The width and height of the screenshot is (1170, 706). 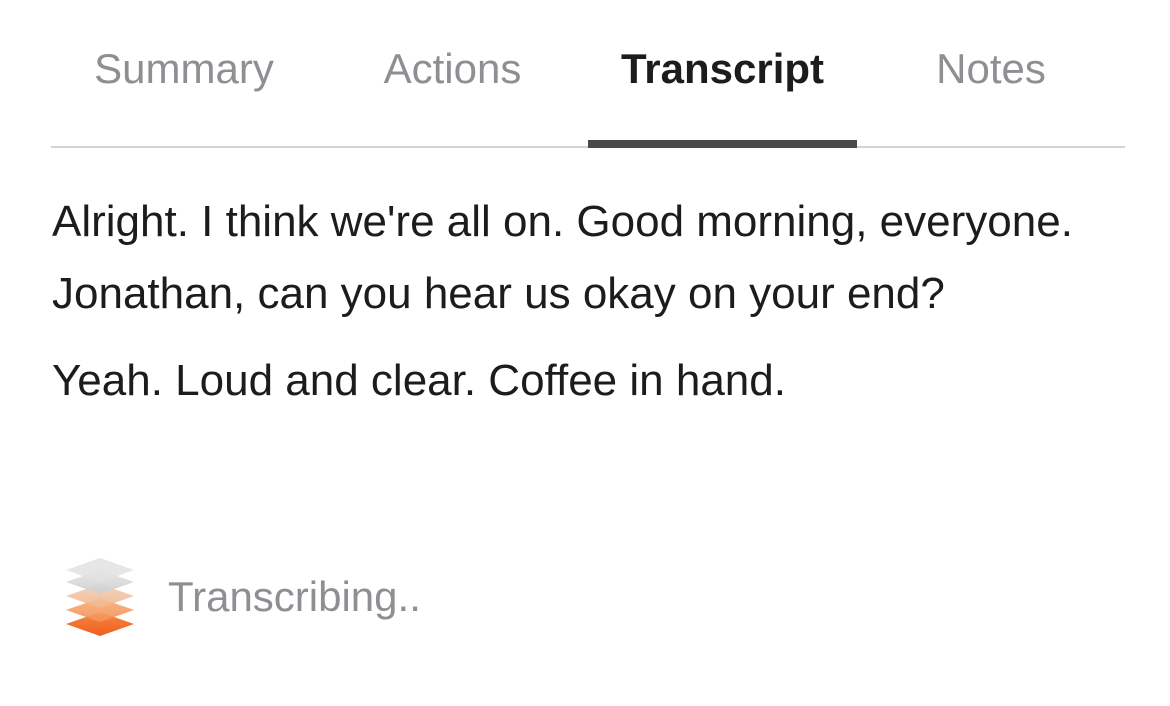 I want to click on tab-notes-label: Notes, so click(x=991, y=68).